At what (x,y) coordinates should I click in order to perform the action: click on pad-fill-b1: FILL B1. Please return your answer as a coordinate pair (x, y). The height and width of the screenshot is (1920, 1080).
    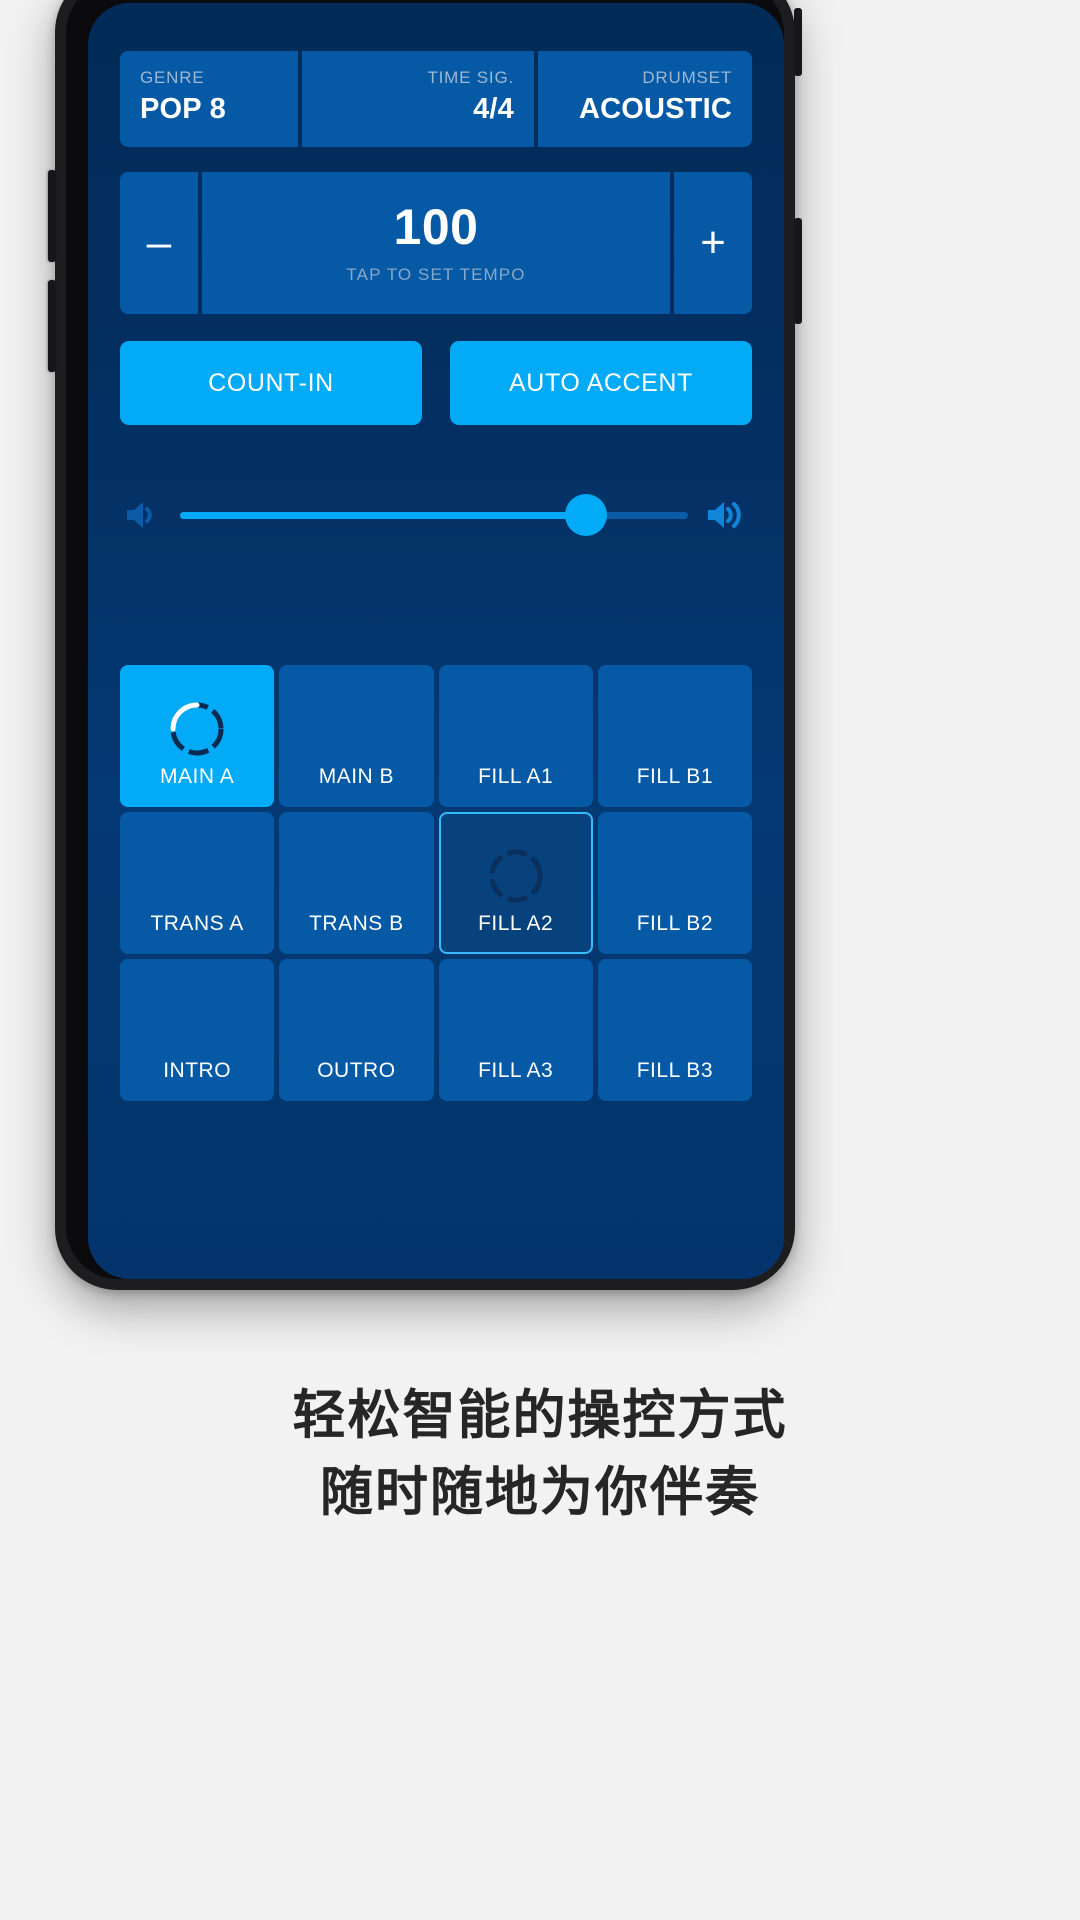
    Looking at the image, I should click on (674, 736).